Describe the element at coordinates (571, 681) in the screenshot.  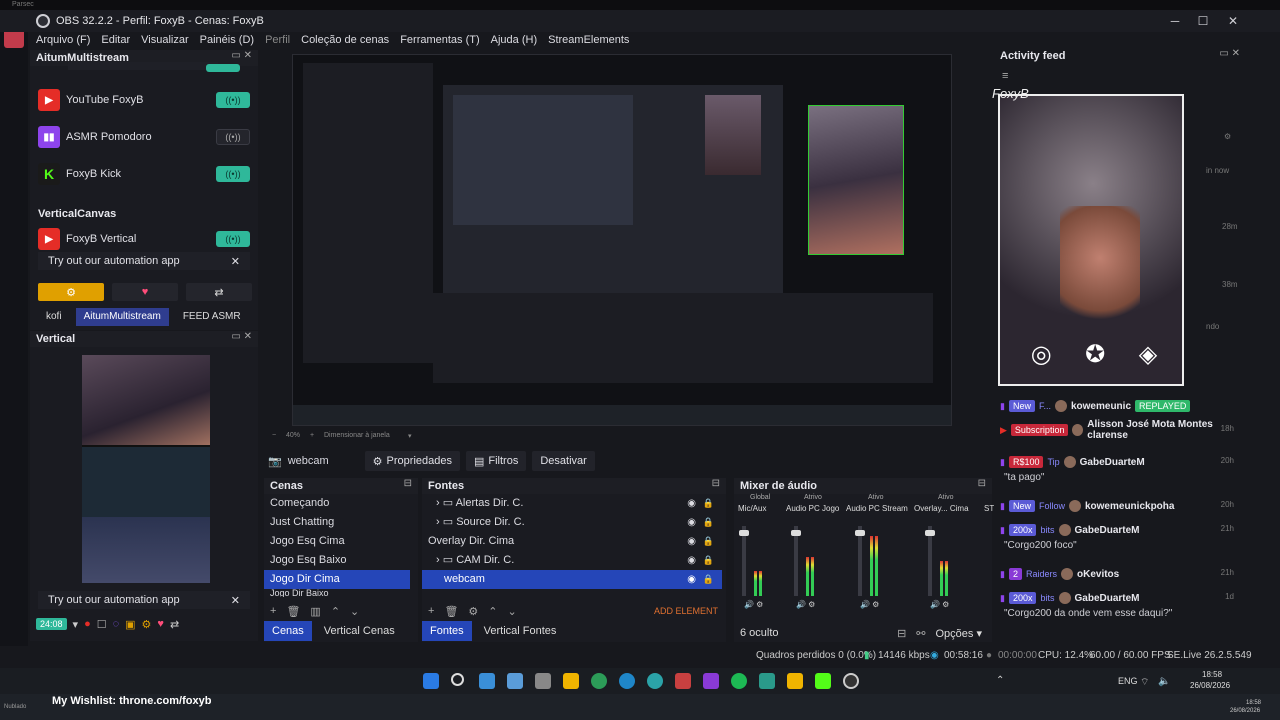
I see `folder-icon` at that location.